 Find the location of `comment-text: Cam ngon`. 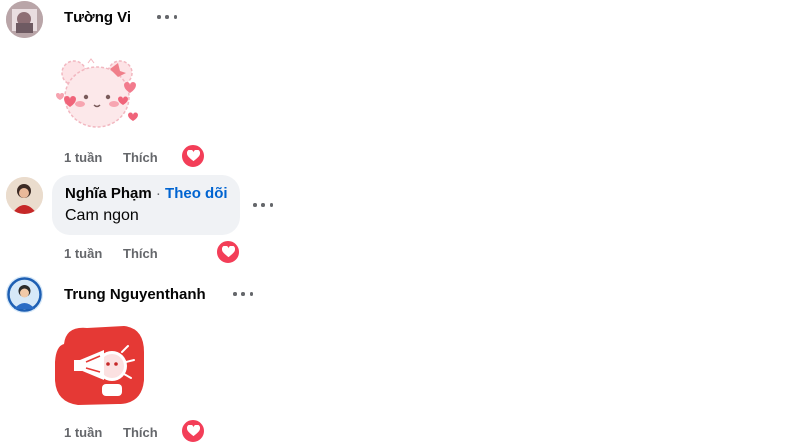

comment-text: Cam ngon is located at coordinates (102, 215).